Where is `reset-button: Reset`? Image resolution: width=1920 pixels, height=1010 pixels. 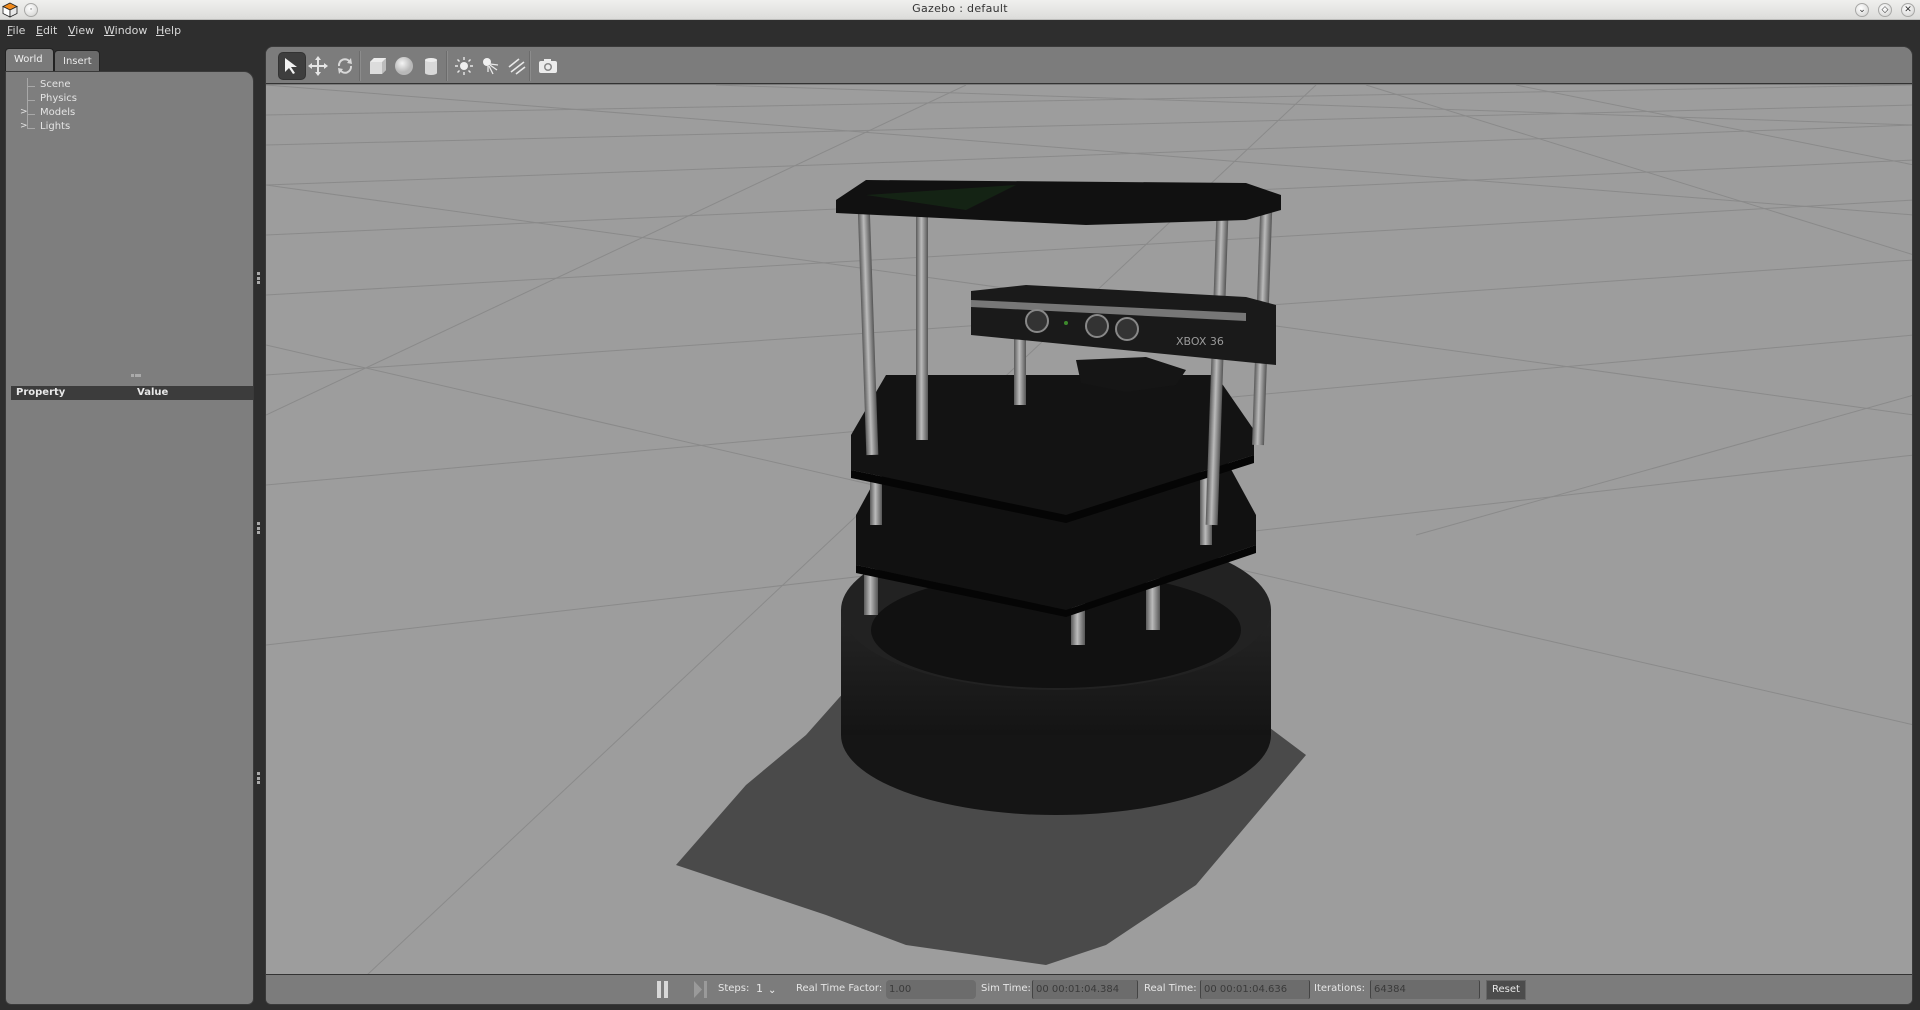
reset-button: Reset is located at coordinates (1506, 990).